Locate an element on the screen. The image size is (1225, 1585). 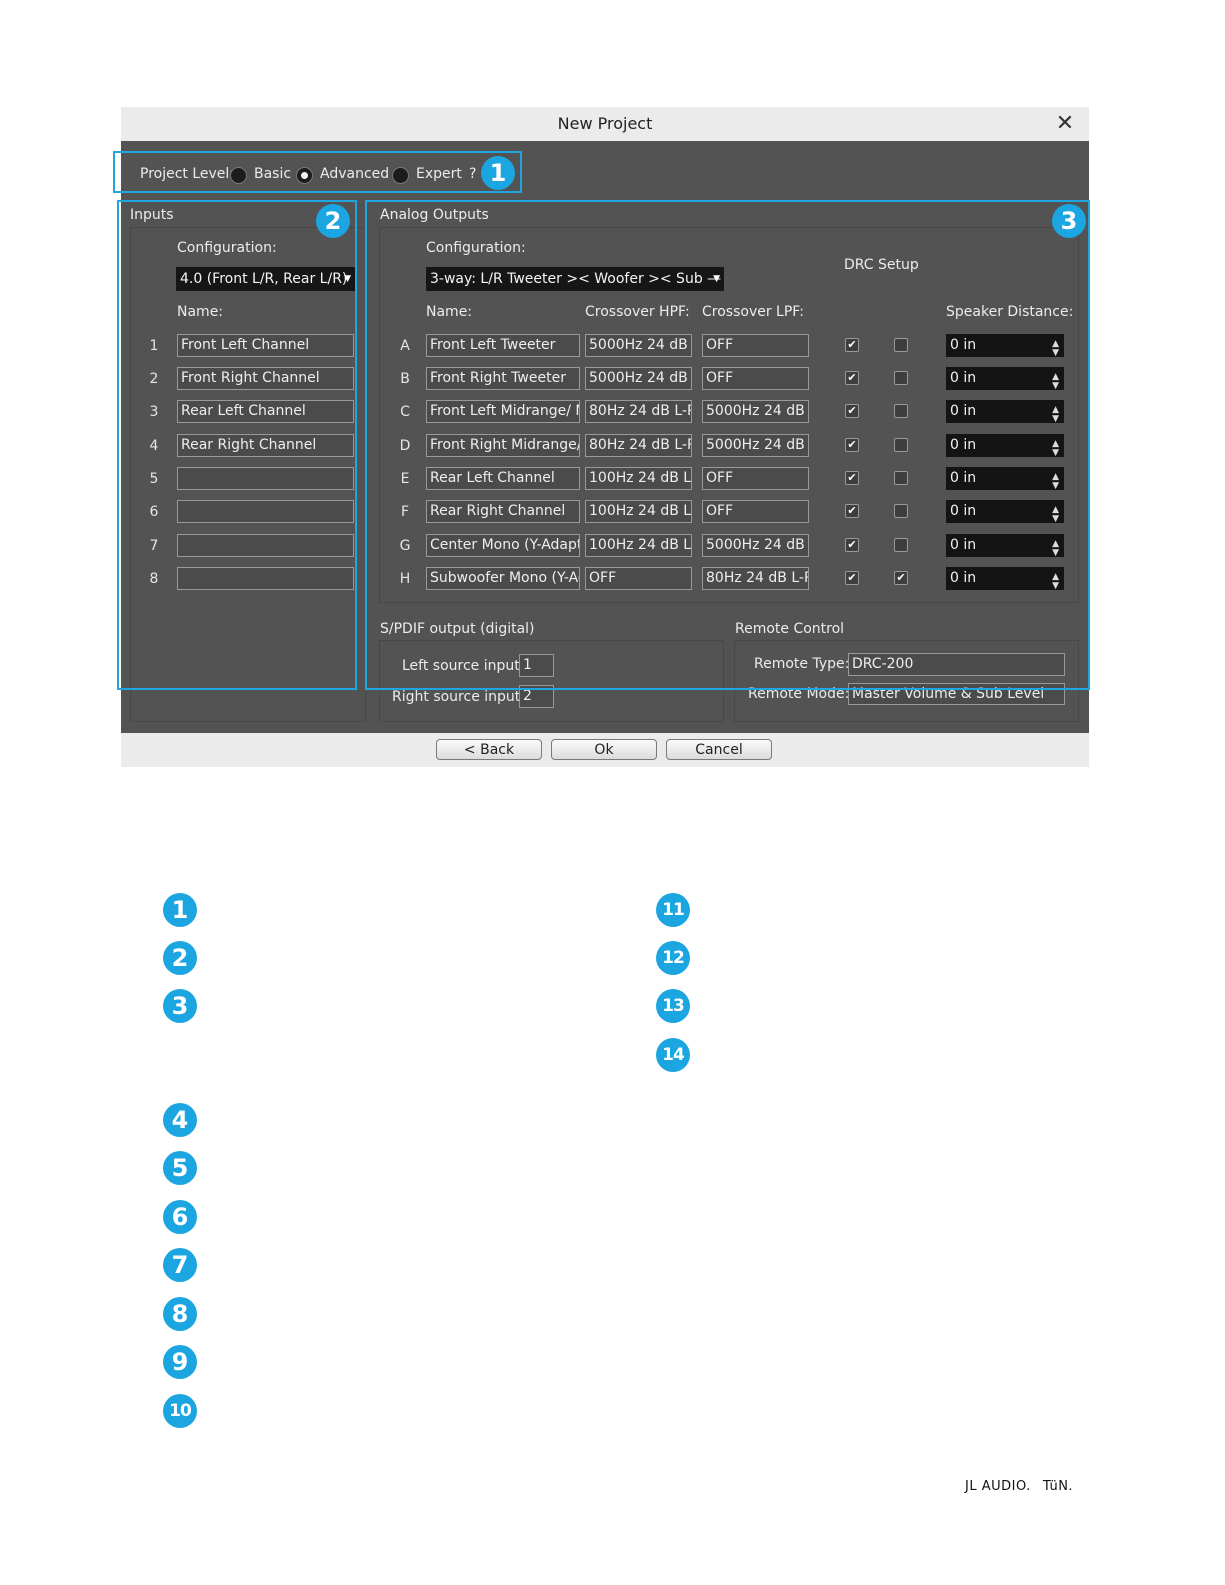
legend-badge: 3 is located at coordinates (180, 1006).